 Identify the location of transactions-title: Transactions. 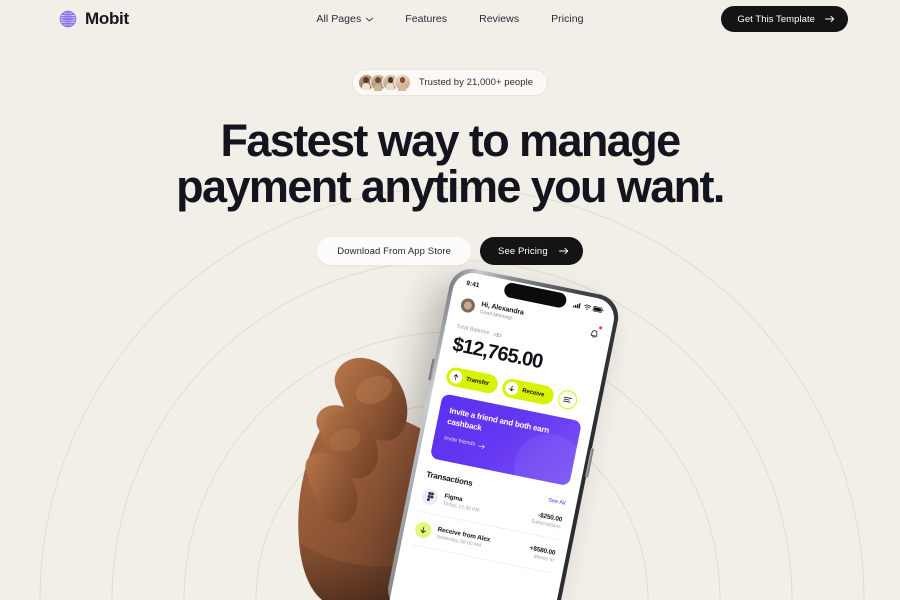
(449, 478).